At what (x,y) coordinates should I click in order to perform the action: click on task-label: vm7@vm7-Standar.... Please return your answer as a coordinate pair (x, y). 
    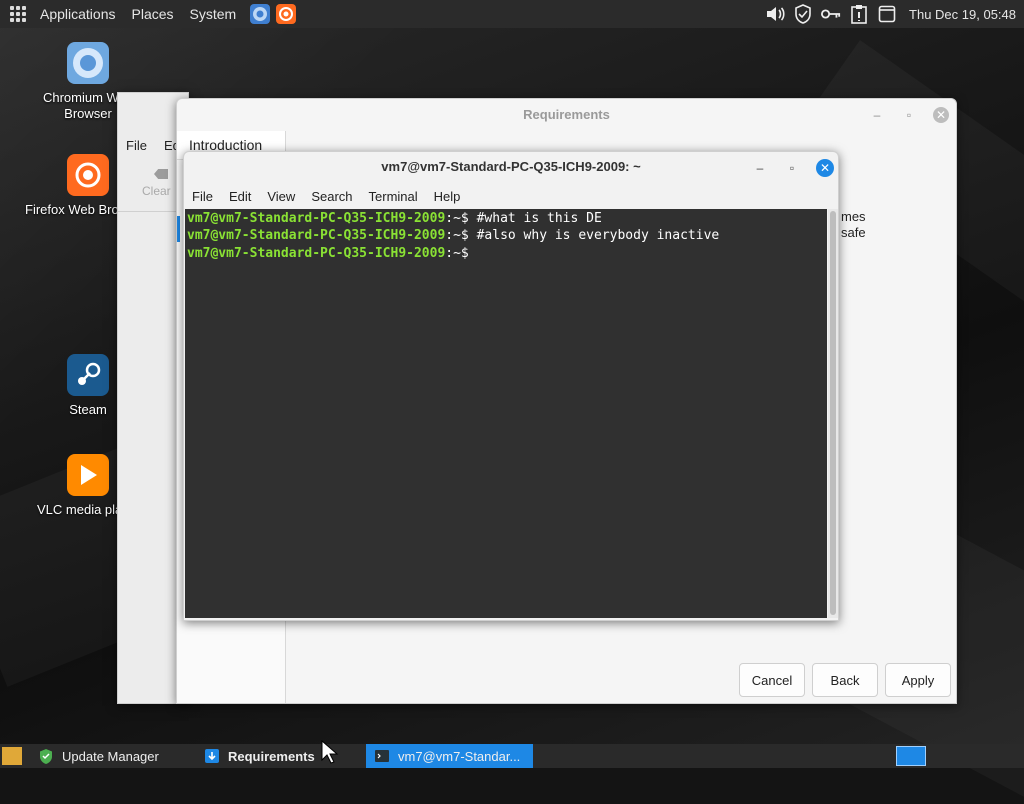
    Looking at the image, I should click on (459, 756).